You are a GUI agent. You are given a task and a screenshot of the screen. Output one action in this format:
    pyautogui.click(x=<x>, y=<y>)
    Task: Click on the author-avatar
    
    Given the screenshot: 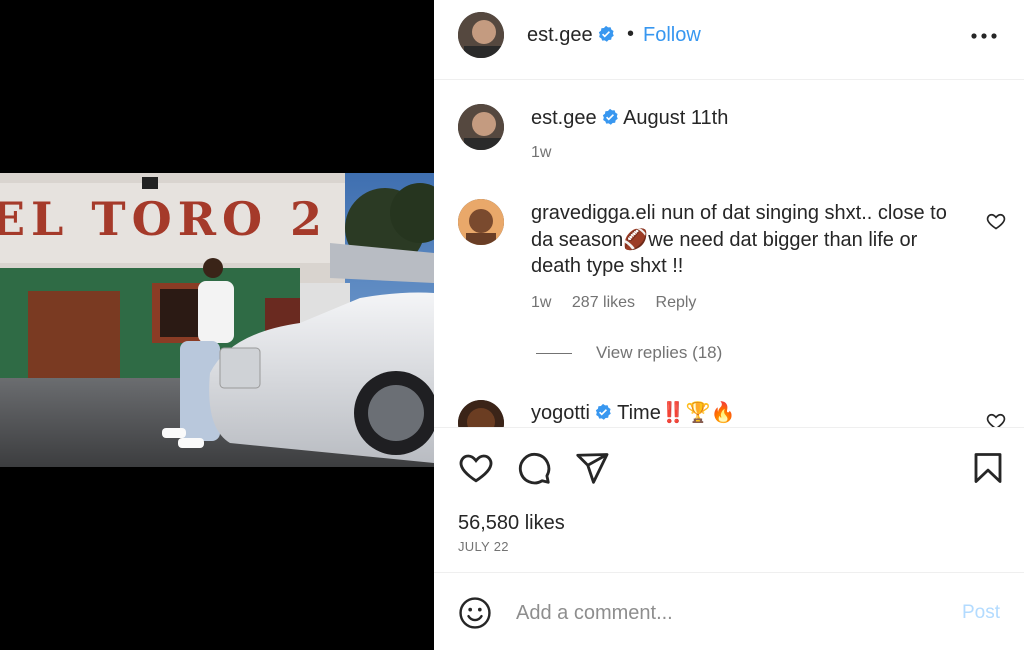 What is the action you would take?
    pyautogui.click(x=481, y=35)
    